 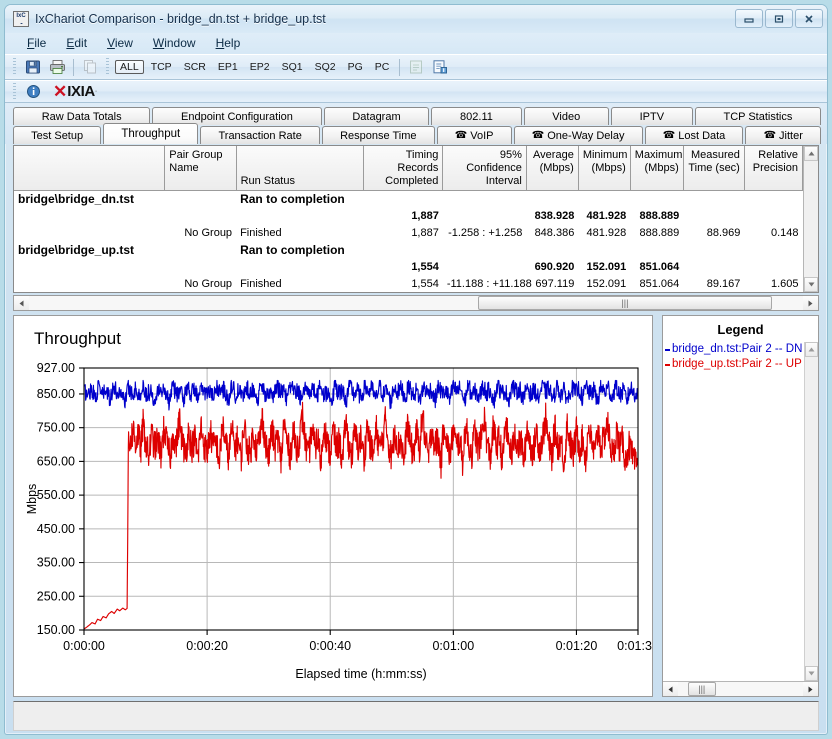 What do you see at coordinates (56, 563) in the screenshot?
I see `y-tick-label: 350.00` at bounding box center [56, 563].